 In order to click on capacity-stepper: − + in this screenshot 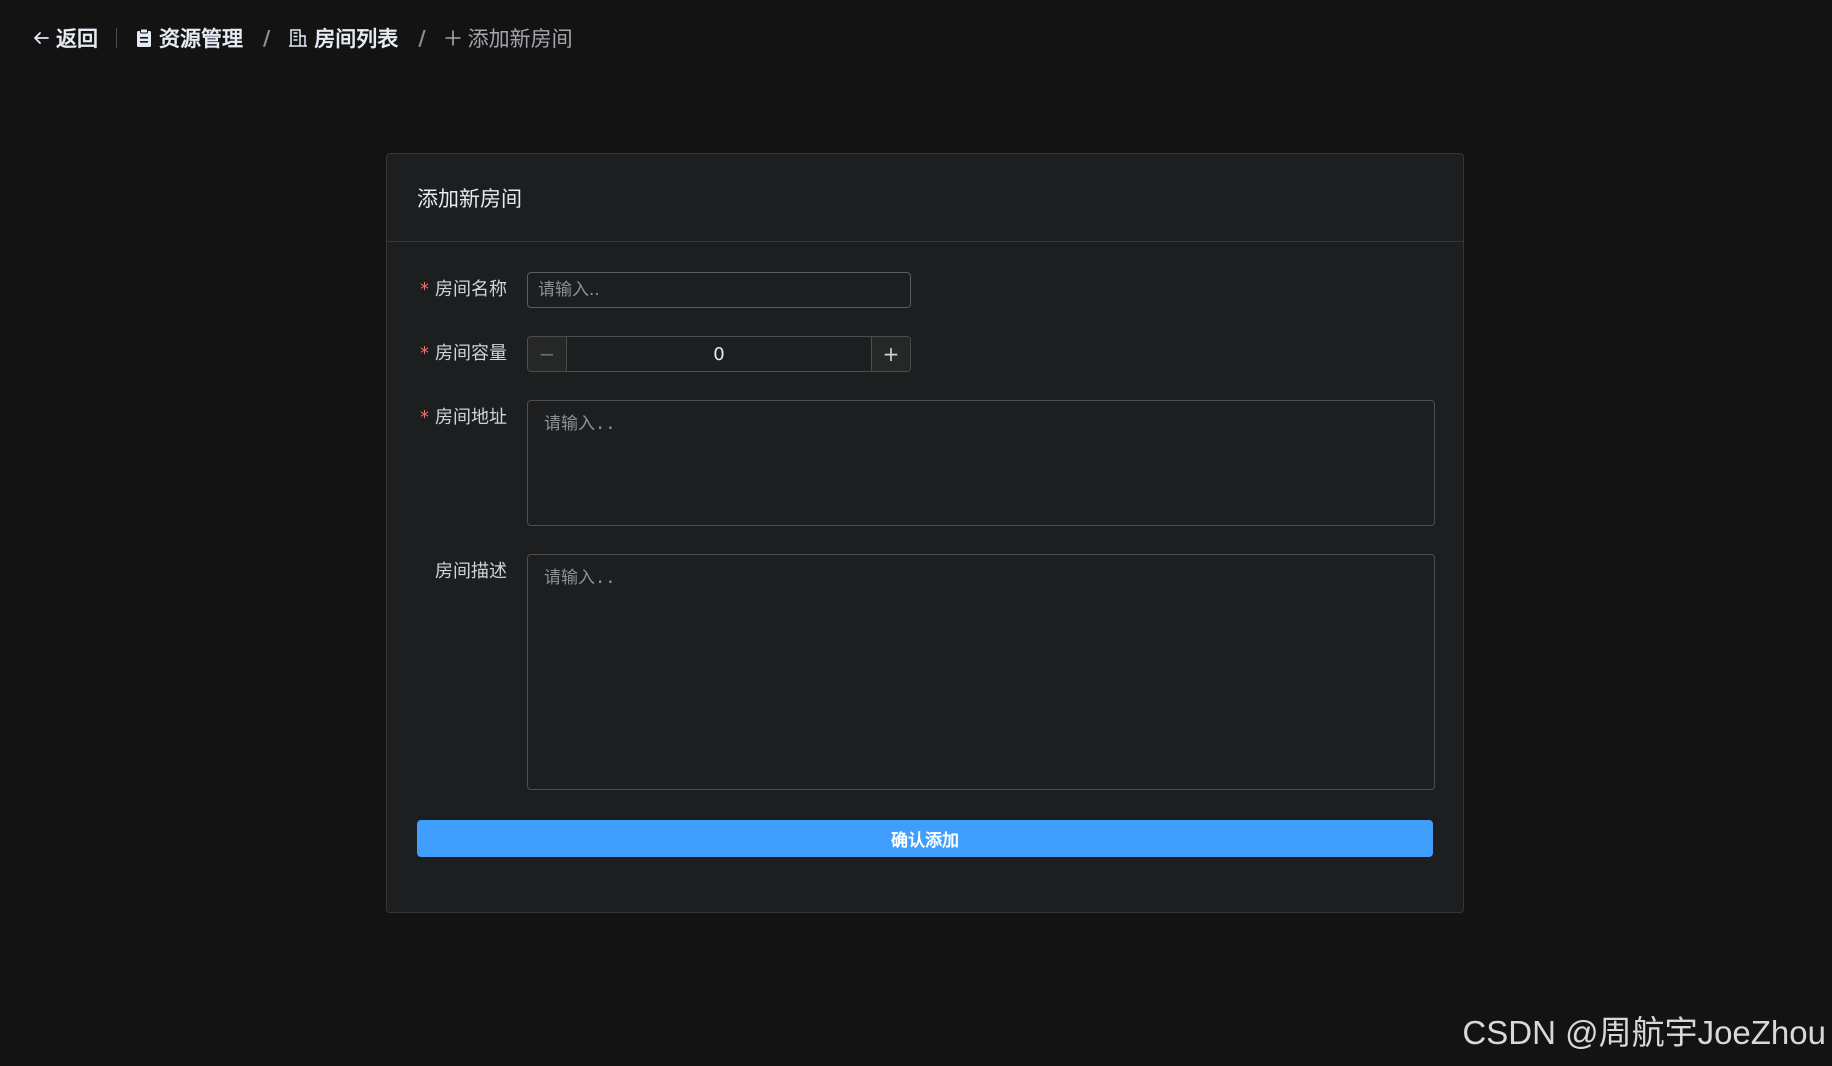, I will do `click(719, 354)`.